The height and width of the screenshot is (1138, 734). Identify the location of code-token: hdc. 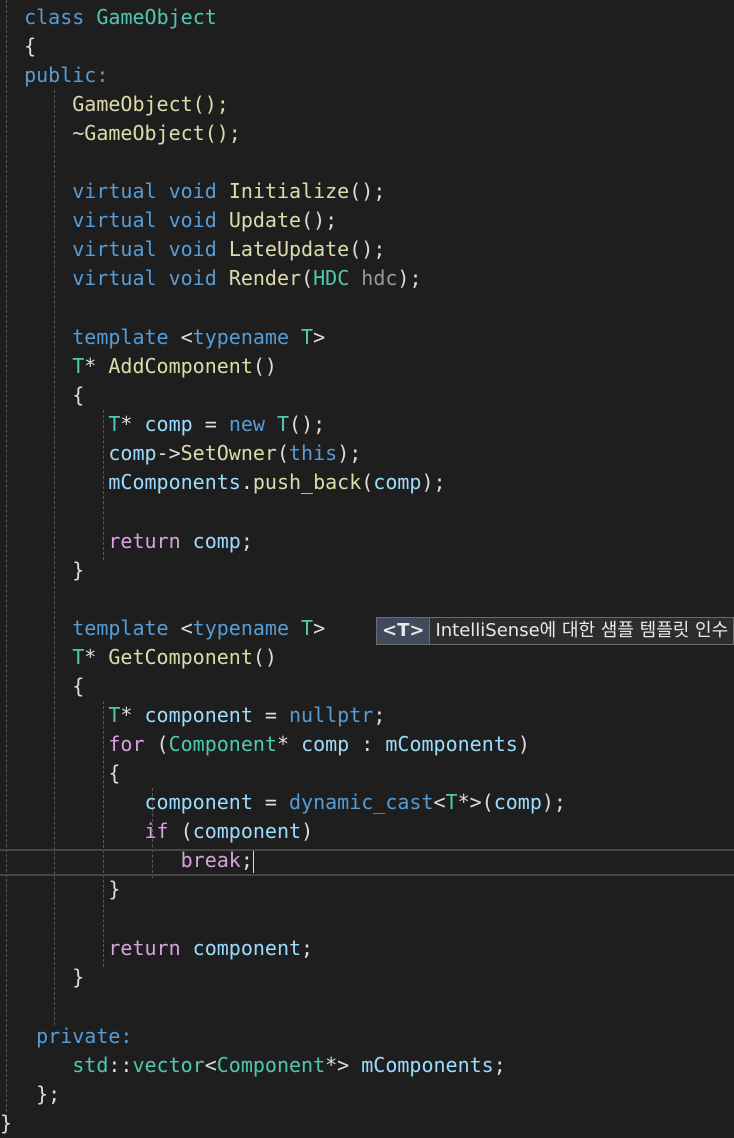
(379, 278).